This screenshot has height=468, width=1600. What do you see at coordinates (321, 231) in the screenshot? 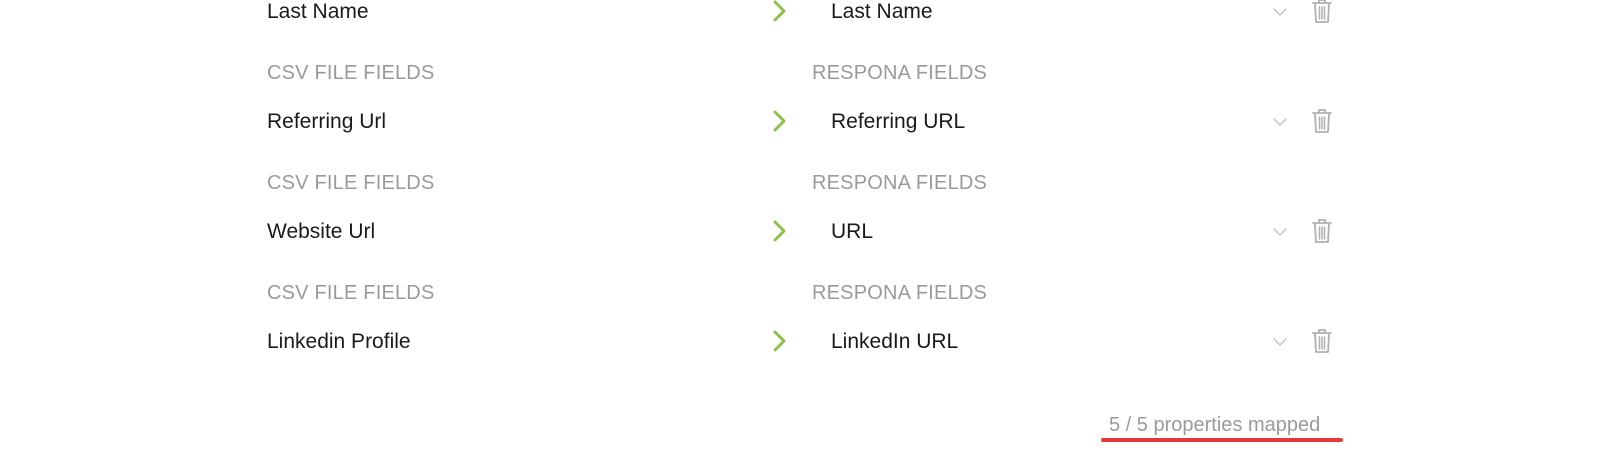
I see `csv-field-value: Website Url` at bounding box center [321, 231].